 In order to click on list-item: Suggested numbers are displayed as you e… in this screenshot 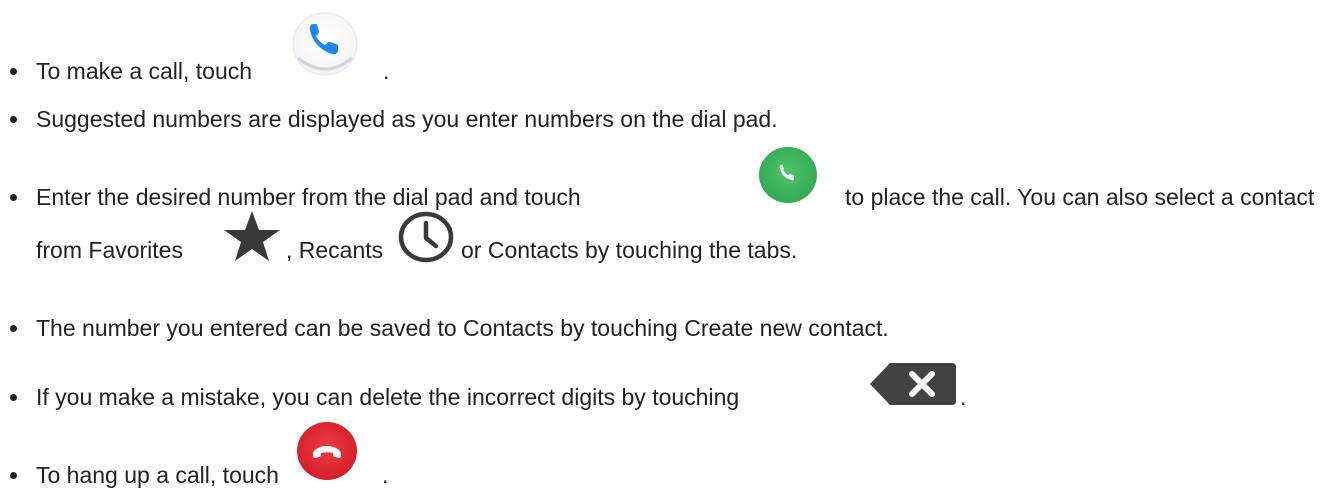, I will do `click(664, 119)`.